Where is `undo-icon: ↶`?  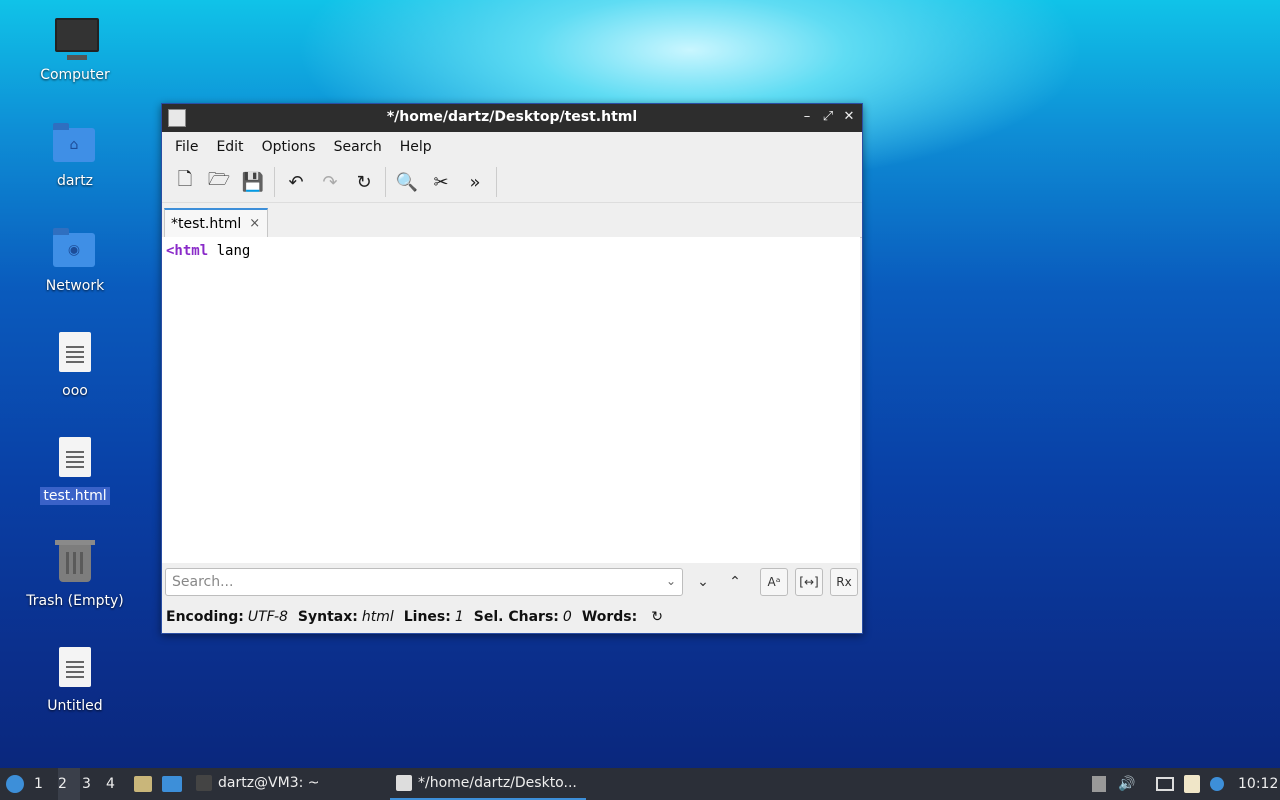 undo-icon: ↶ is located at coordinates (296, 182).